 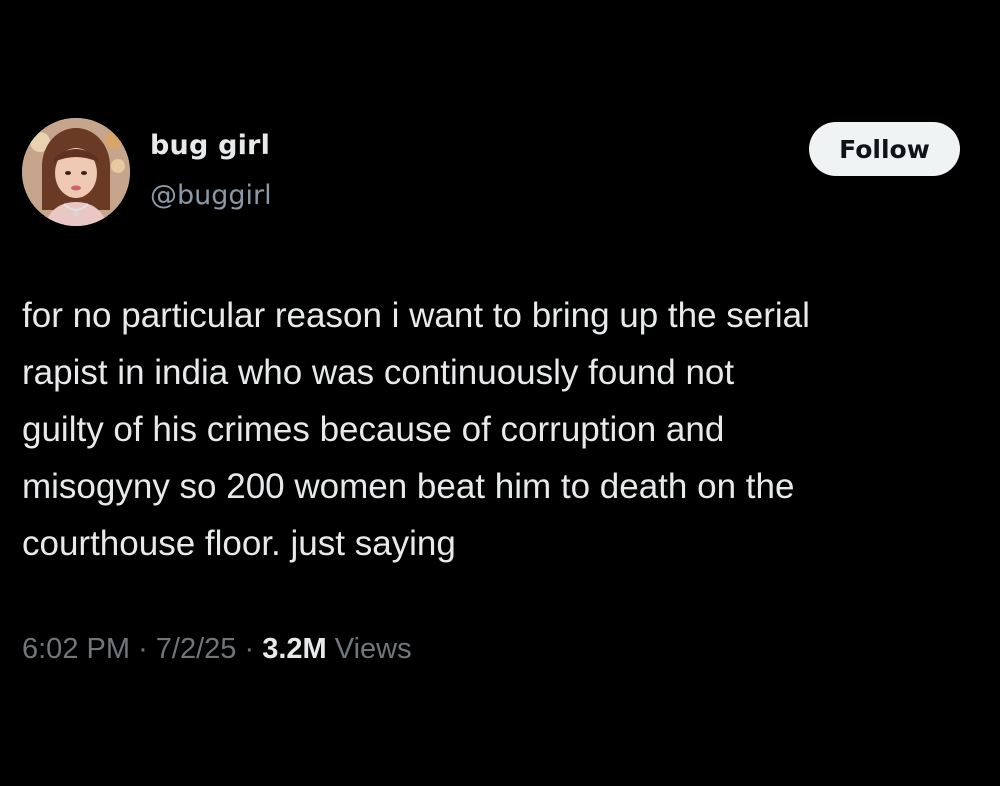 I want to click on avatar, so click(x=76, y=172).